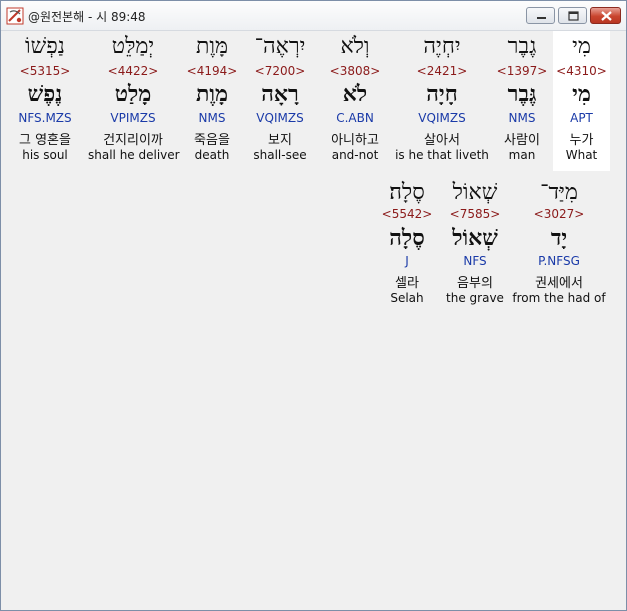 This screenshot has height=611, width=627. Describe the element at coordinates (475, 298) in the screenshot. I see `english-gloss: the grave` at that location.